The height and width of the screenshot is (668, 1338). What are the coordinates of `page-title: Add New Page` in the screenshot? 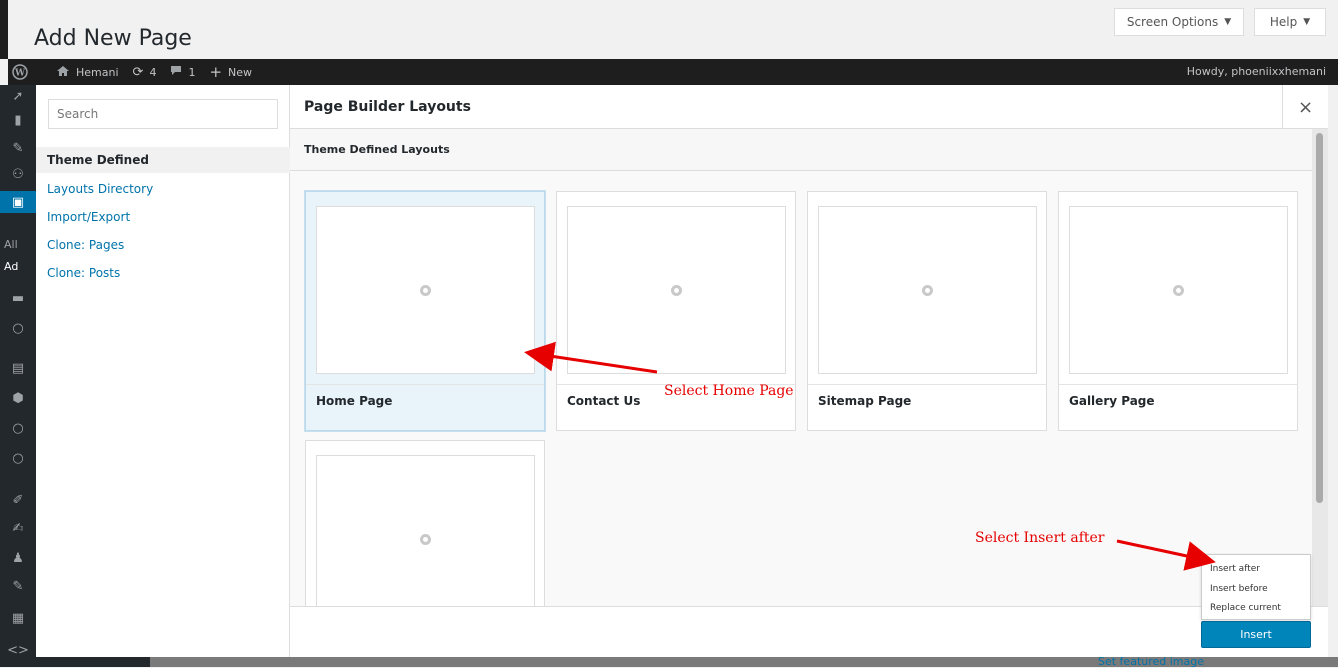 It's located at (113, 38).